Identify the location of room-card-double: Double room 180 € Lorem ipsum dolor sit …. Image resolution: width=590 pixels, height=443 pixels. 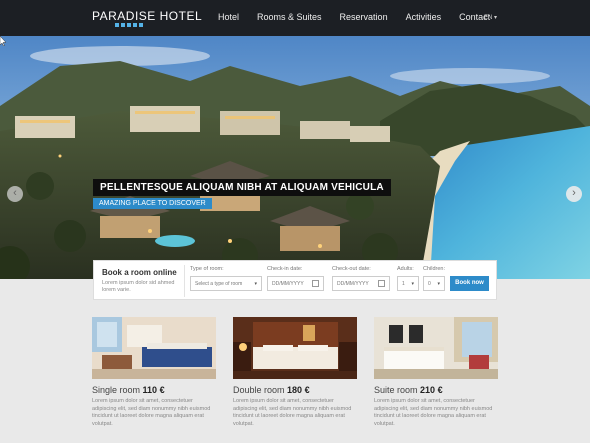
(295, 372).